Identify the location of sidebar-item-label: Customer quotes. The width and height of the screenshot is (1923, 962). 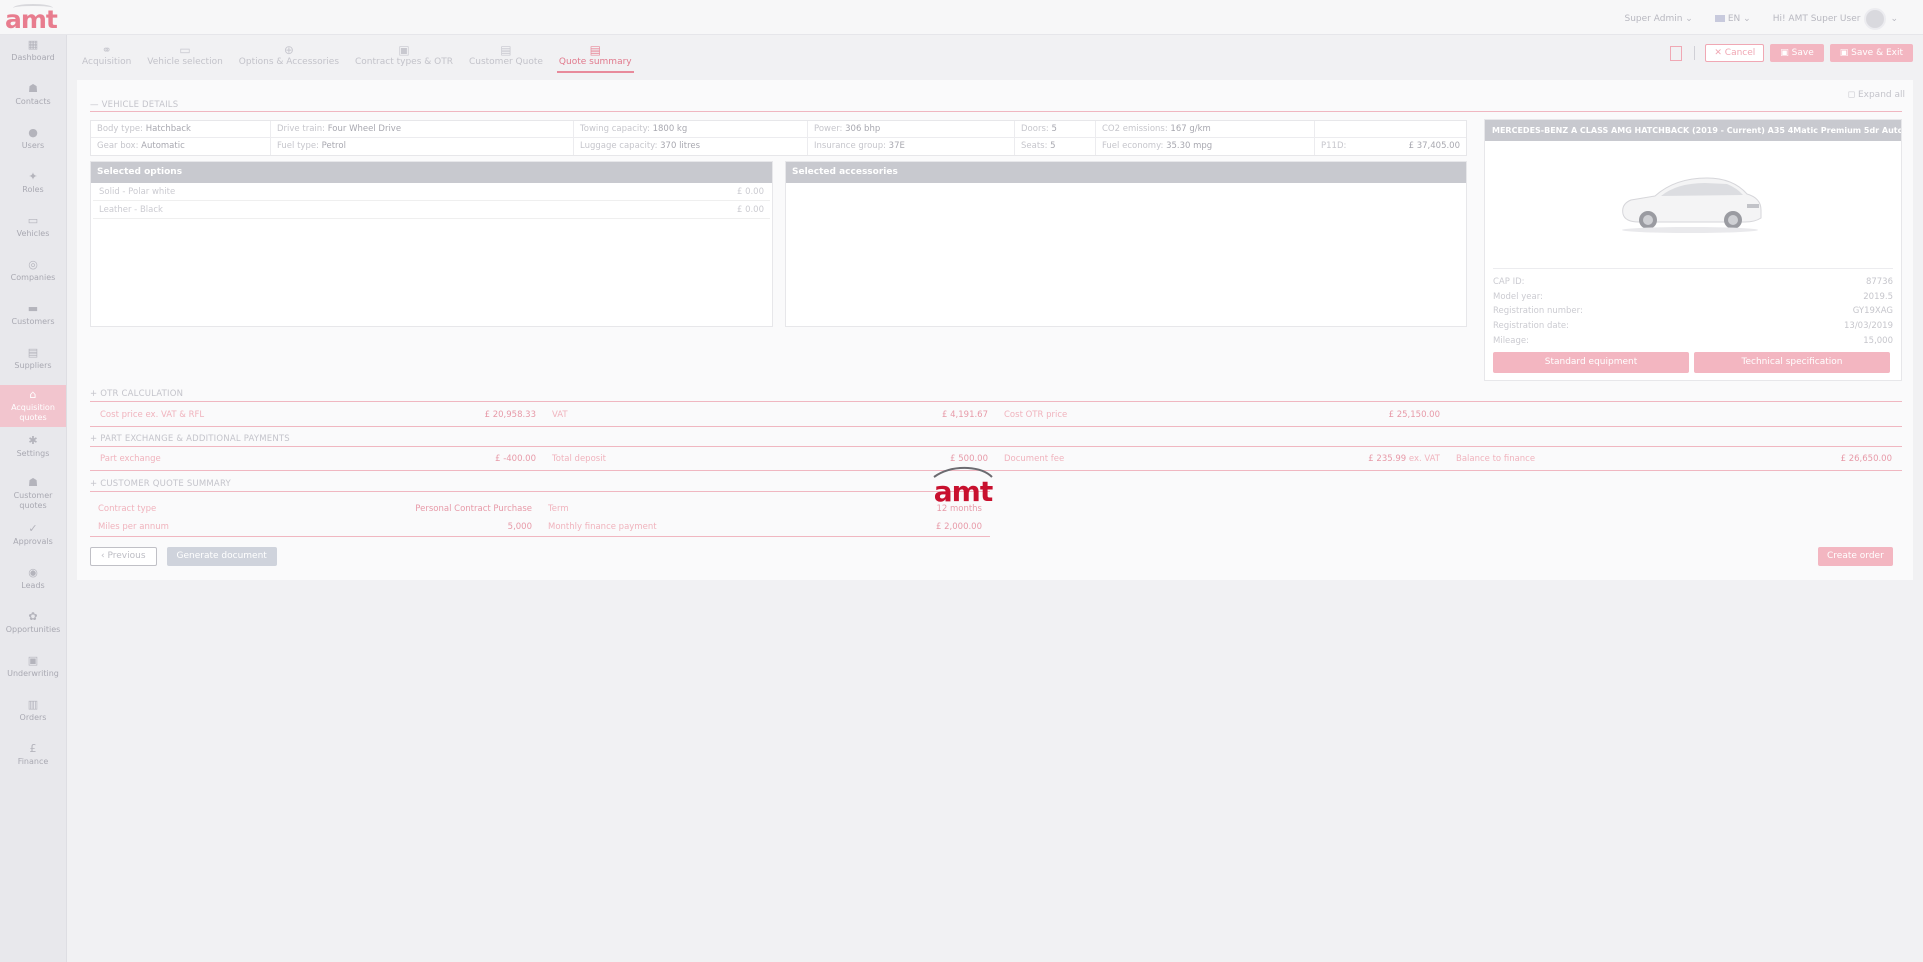
(33, 500).